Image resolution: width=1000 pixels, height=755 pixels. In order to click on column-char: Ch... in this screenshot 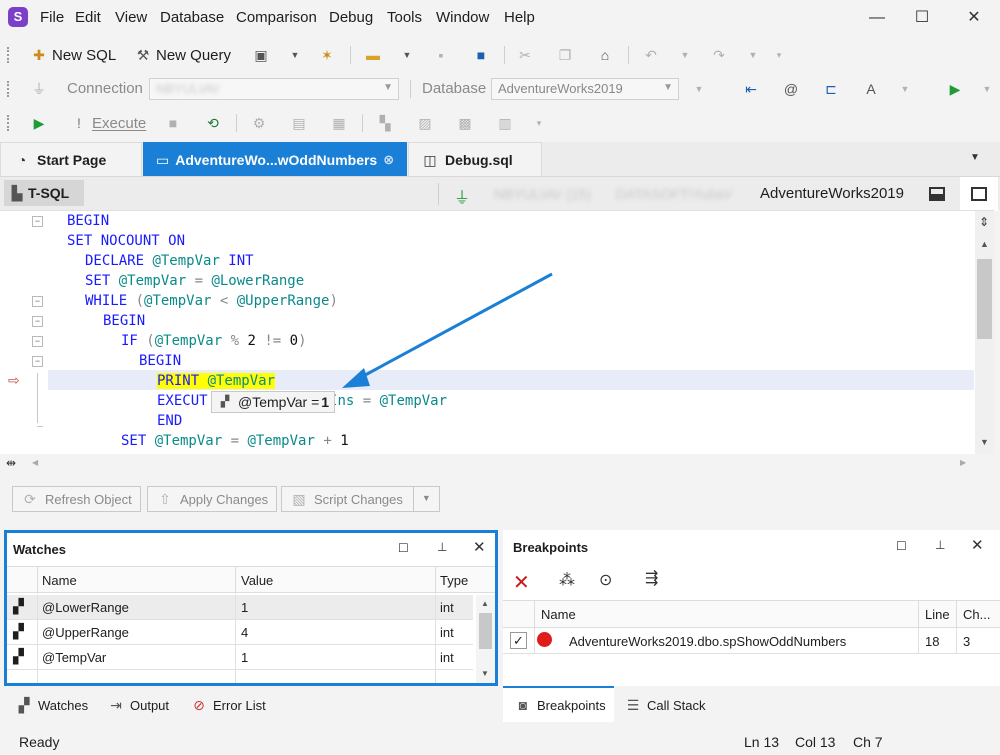, I will do `click(976, 614)`.